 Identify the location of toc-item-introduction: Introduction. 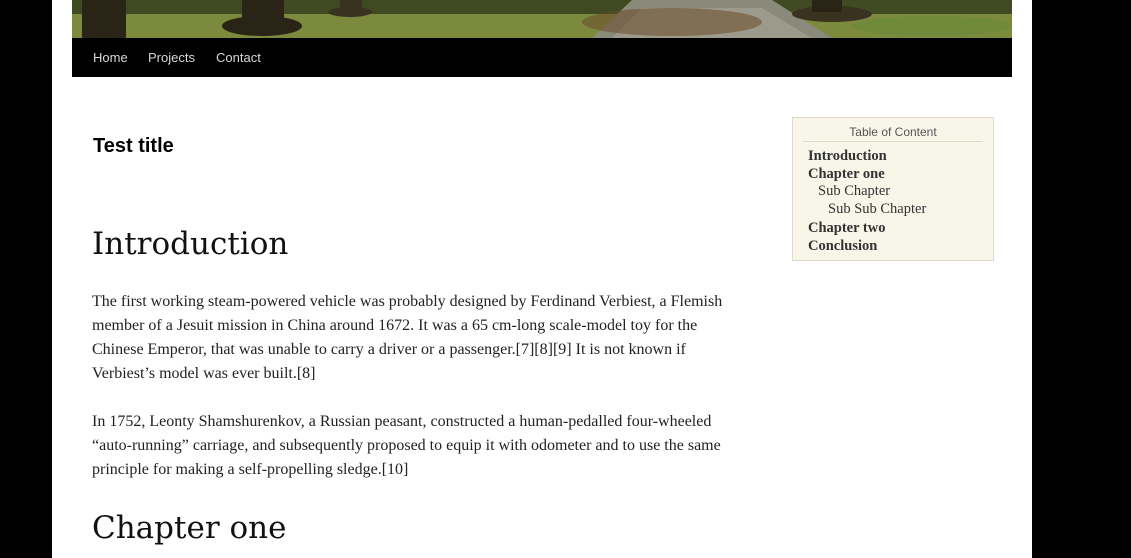
(847, 156).